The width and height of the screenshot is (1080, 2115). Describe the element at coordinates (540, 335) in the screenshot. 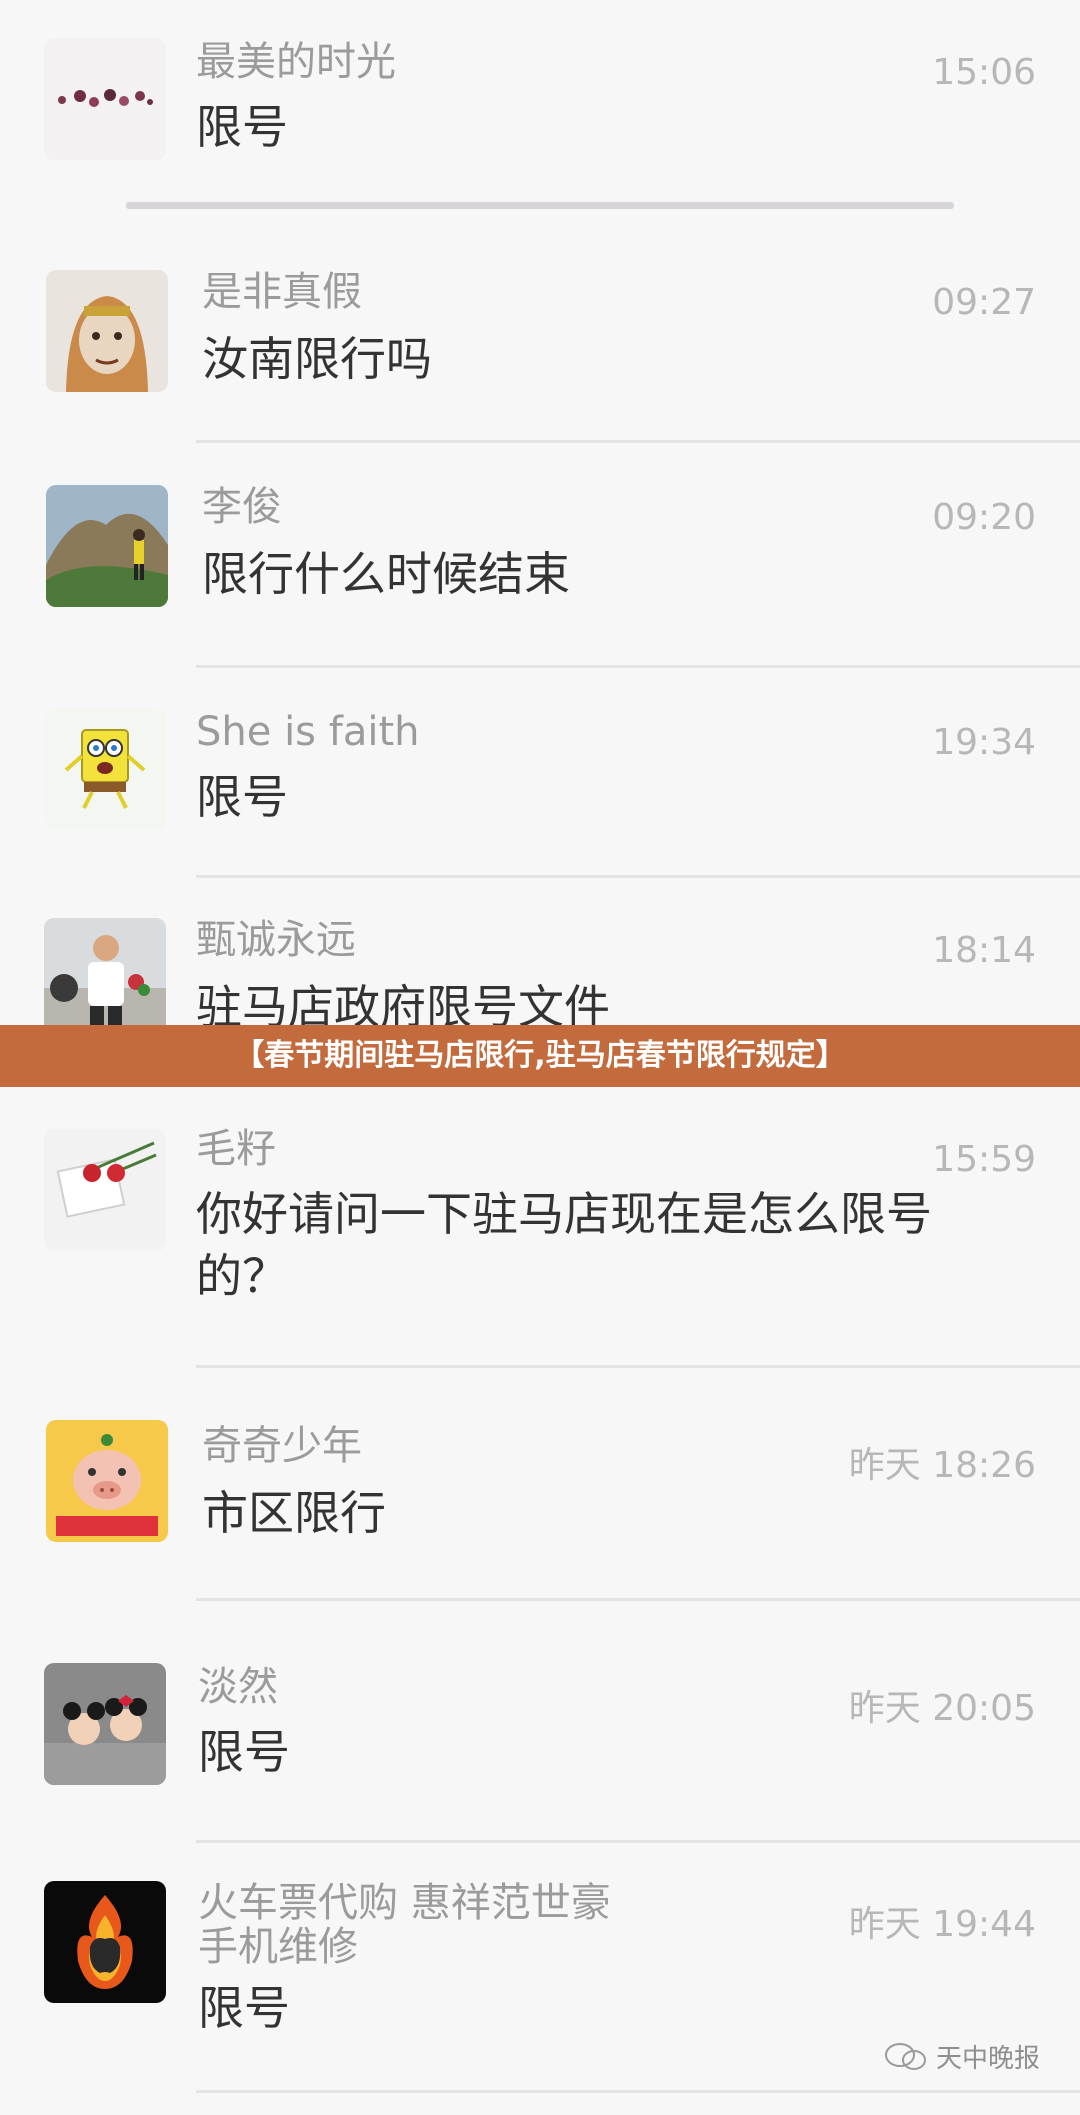

I see `chat-row: 是非真假 汝南限行吗 09:27` at that location.